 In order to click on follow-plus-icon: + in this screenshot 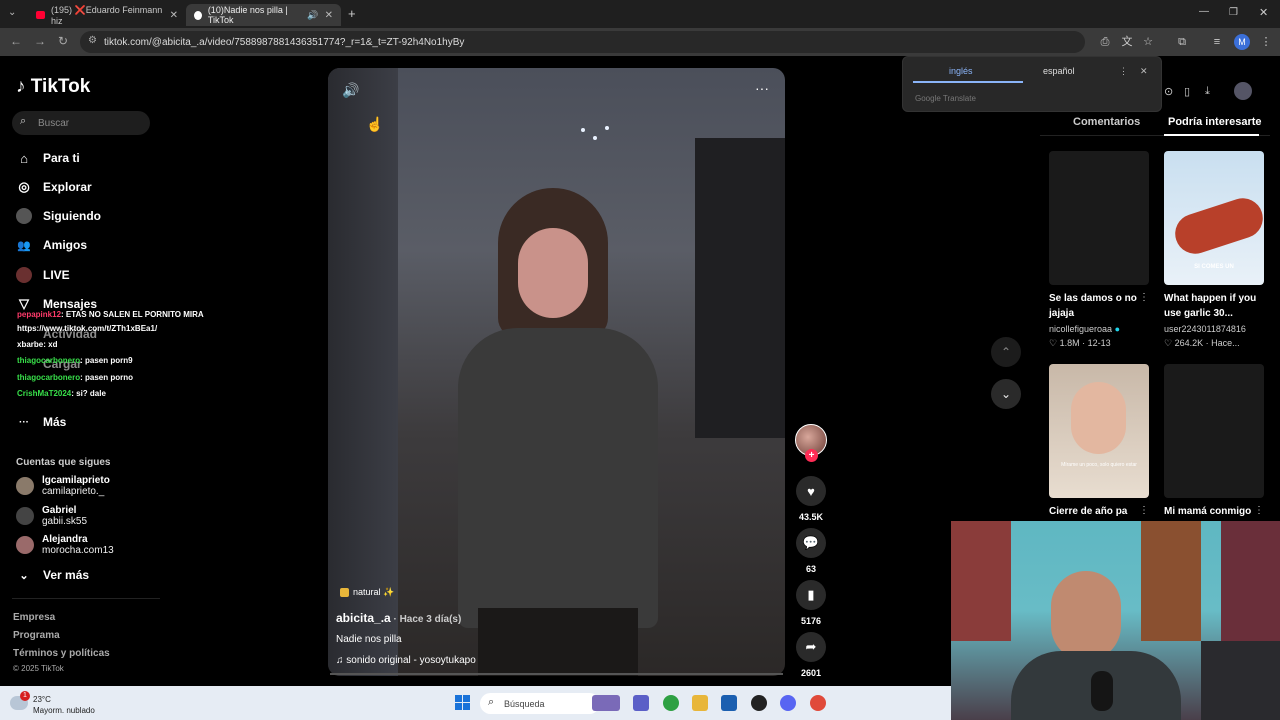, I will do `click(811, 455)`.